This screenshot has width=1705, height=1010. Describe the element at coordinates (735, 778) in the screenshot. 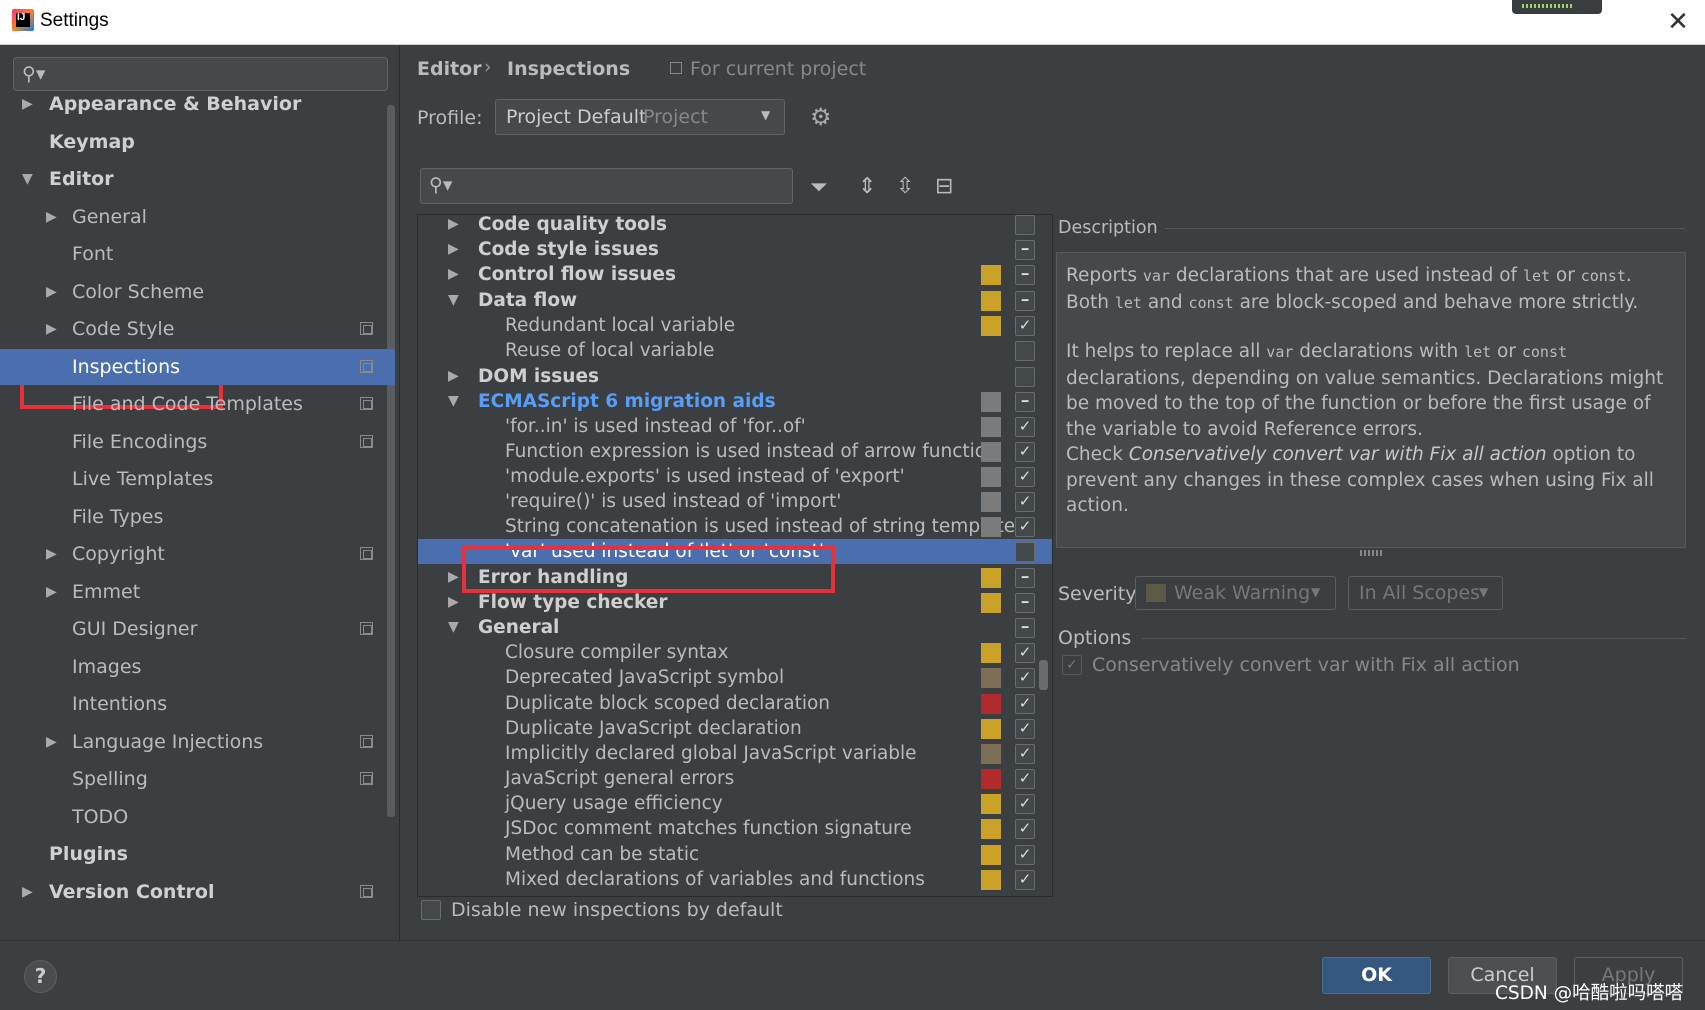

I see `inspection-item: JavaScript general errors ✓` at that location.